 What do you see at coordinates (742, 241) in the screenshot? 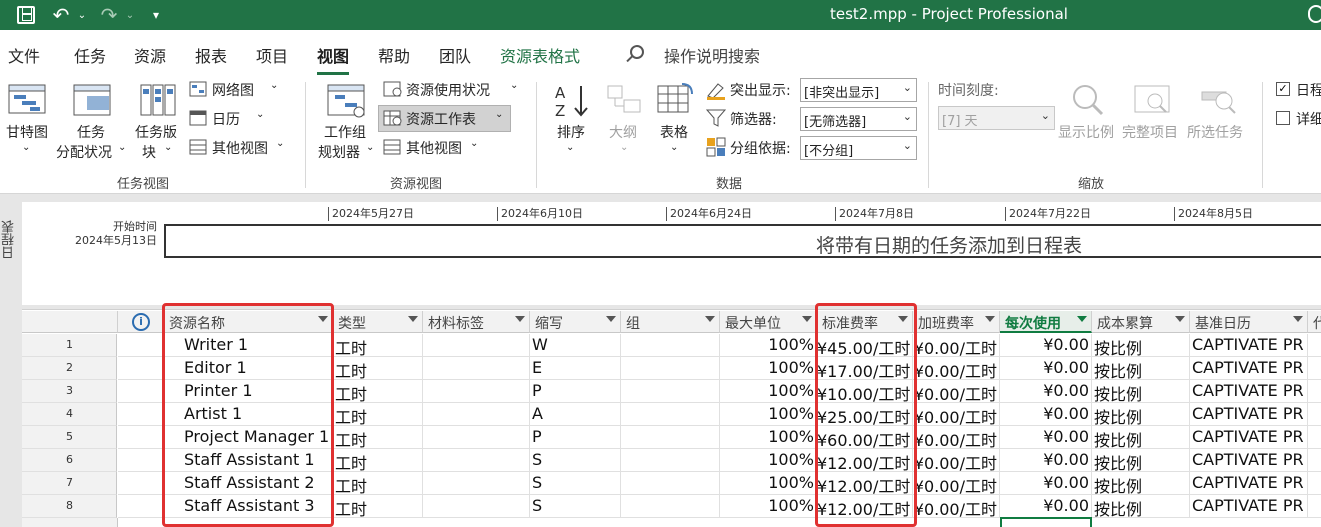
I see `timeline-bar: 将带有日期的任务添加到日程表` at bounding box center [742, 241].